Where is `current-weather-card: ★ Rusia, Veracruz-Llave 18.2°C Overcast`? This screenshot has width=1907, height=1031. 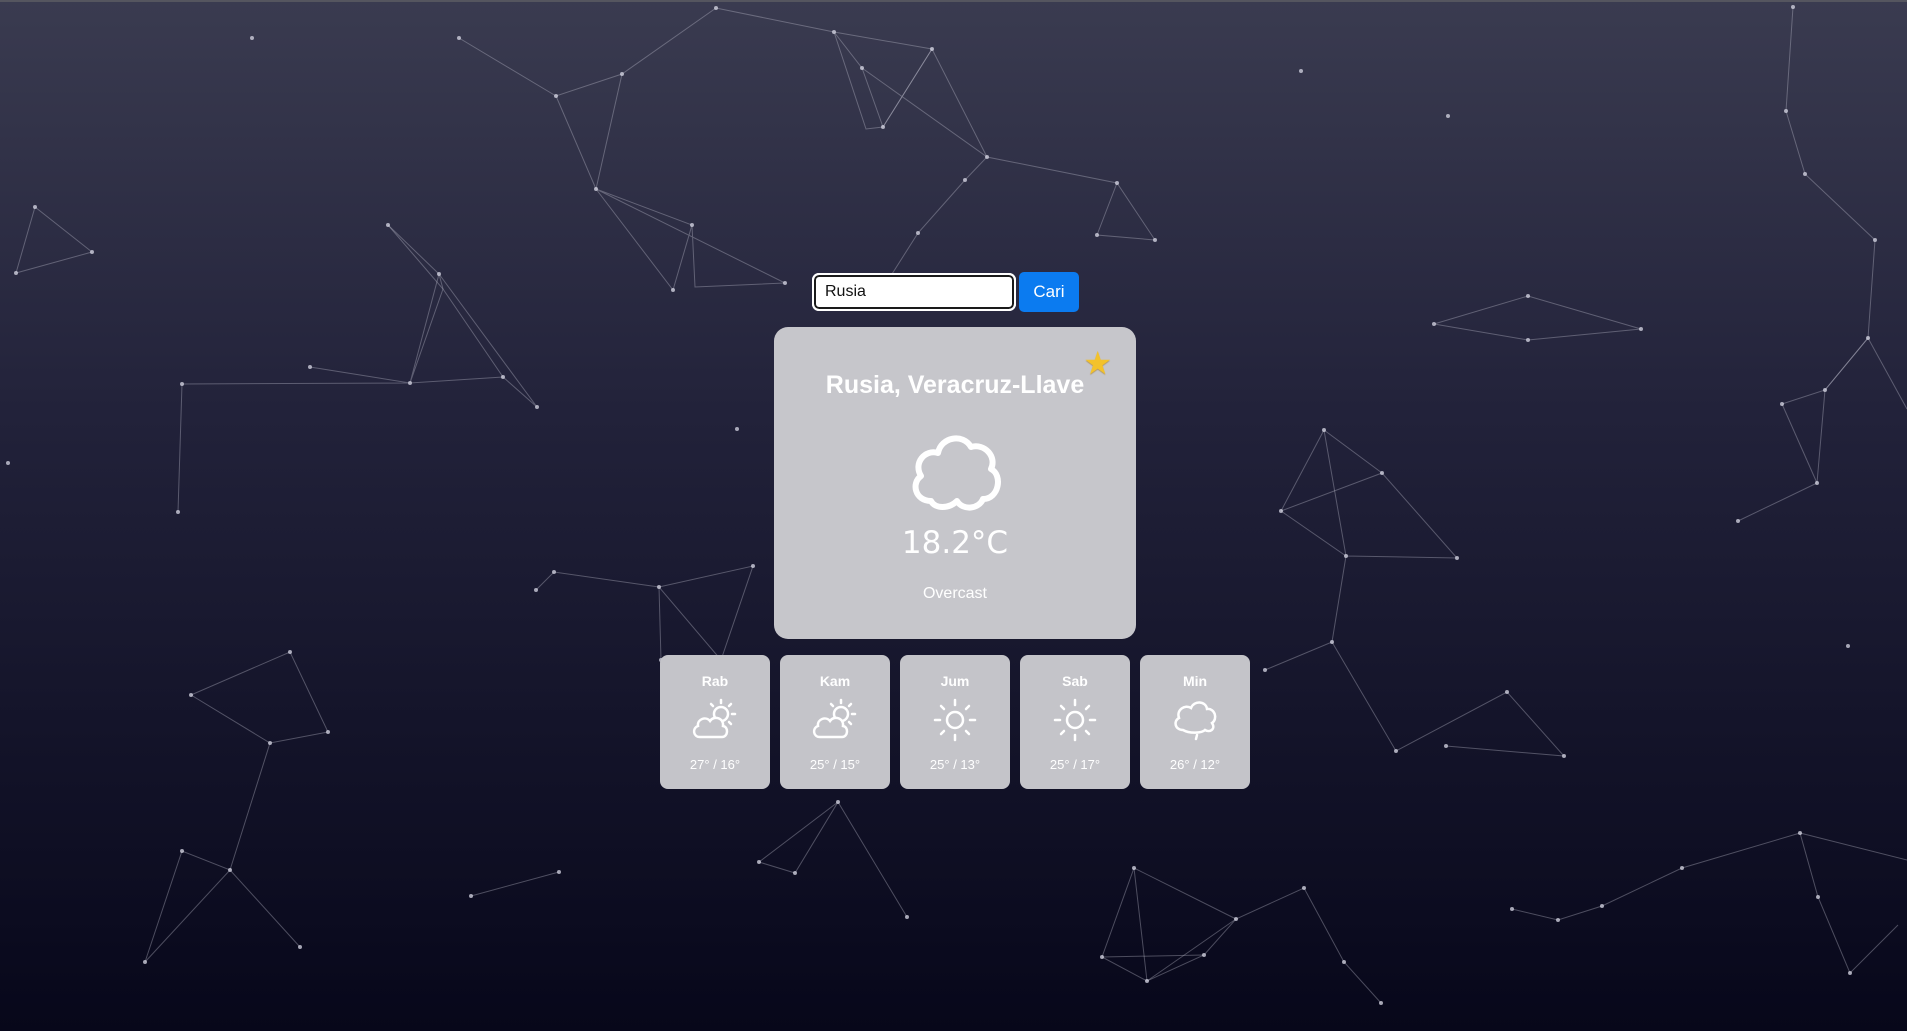 current-weather-card: ★ Rusia, Veracruz-Llave 18.2°C Overcast is located at coordinates (955, 483).